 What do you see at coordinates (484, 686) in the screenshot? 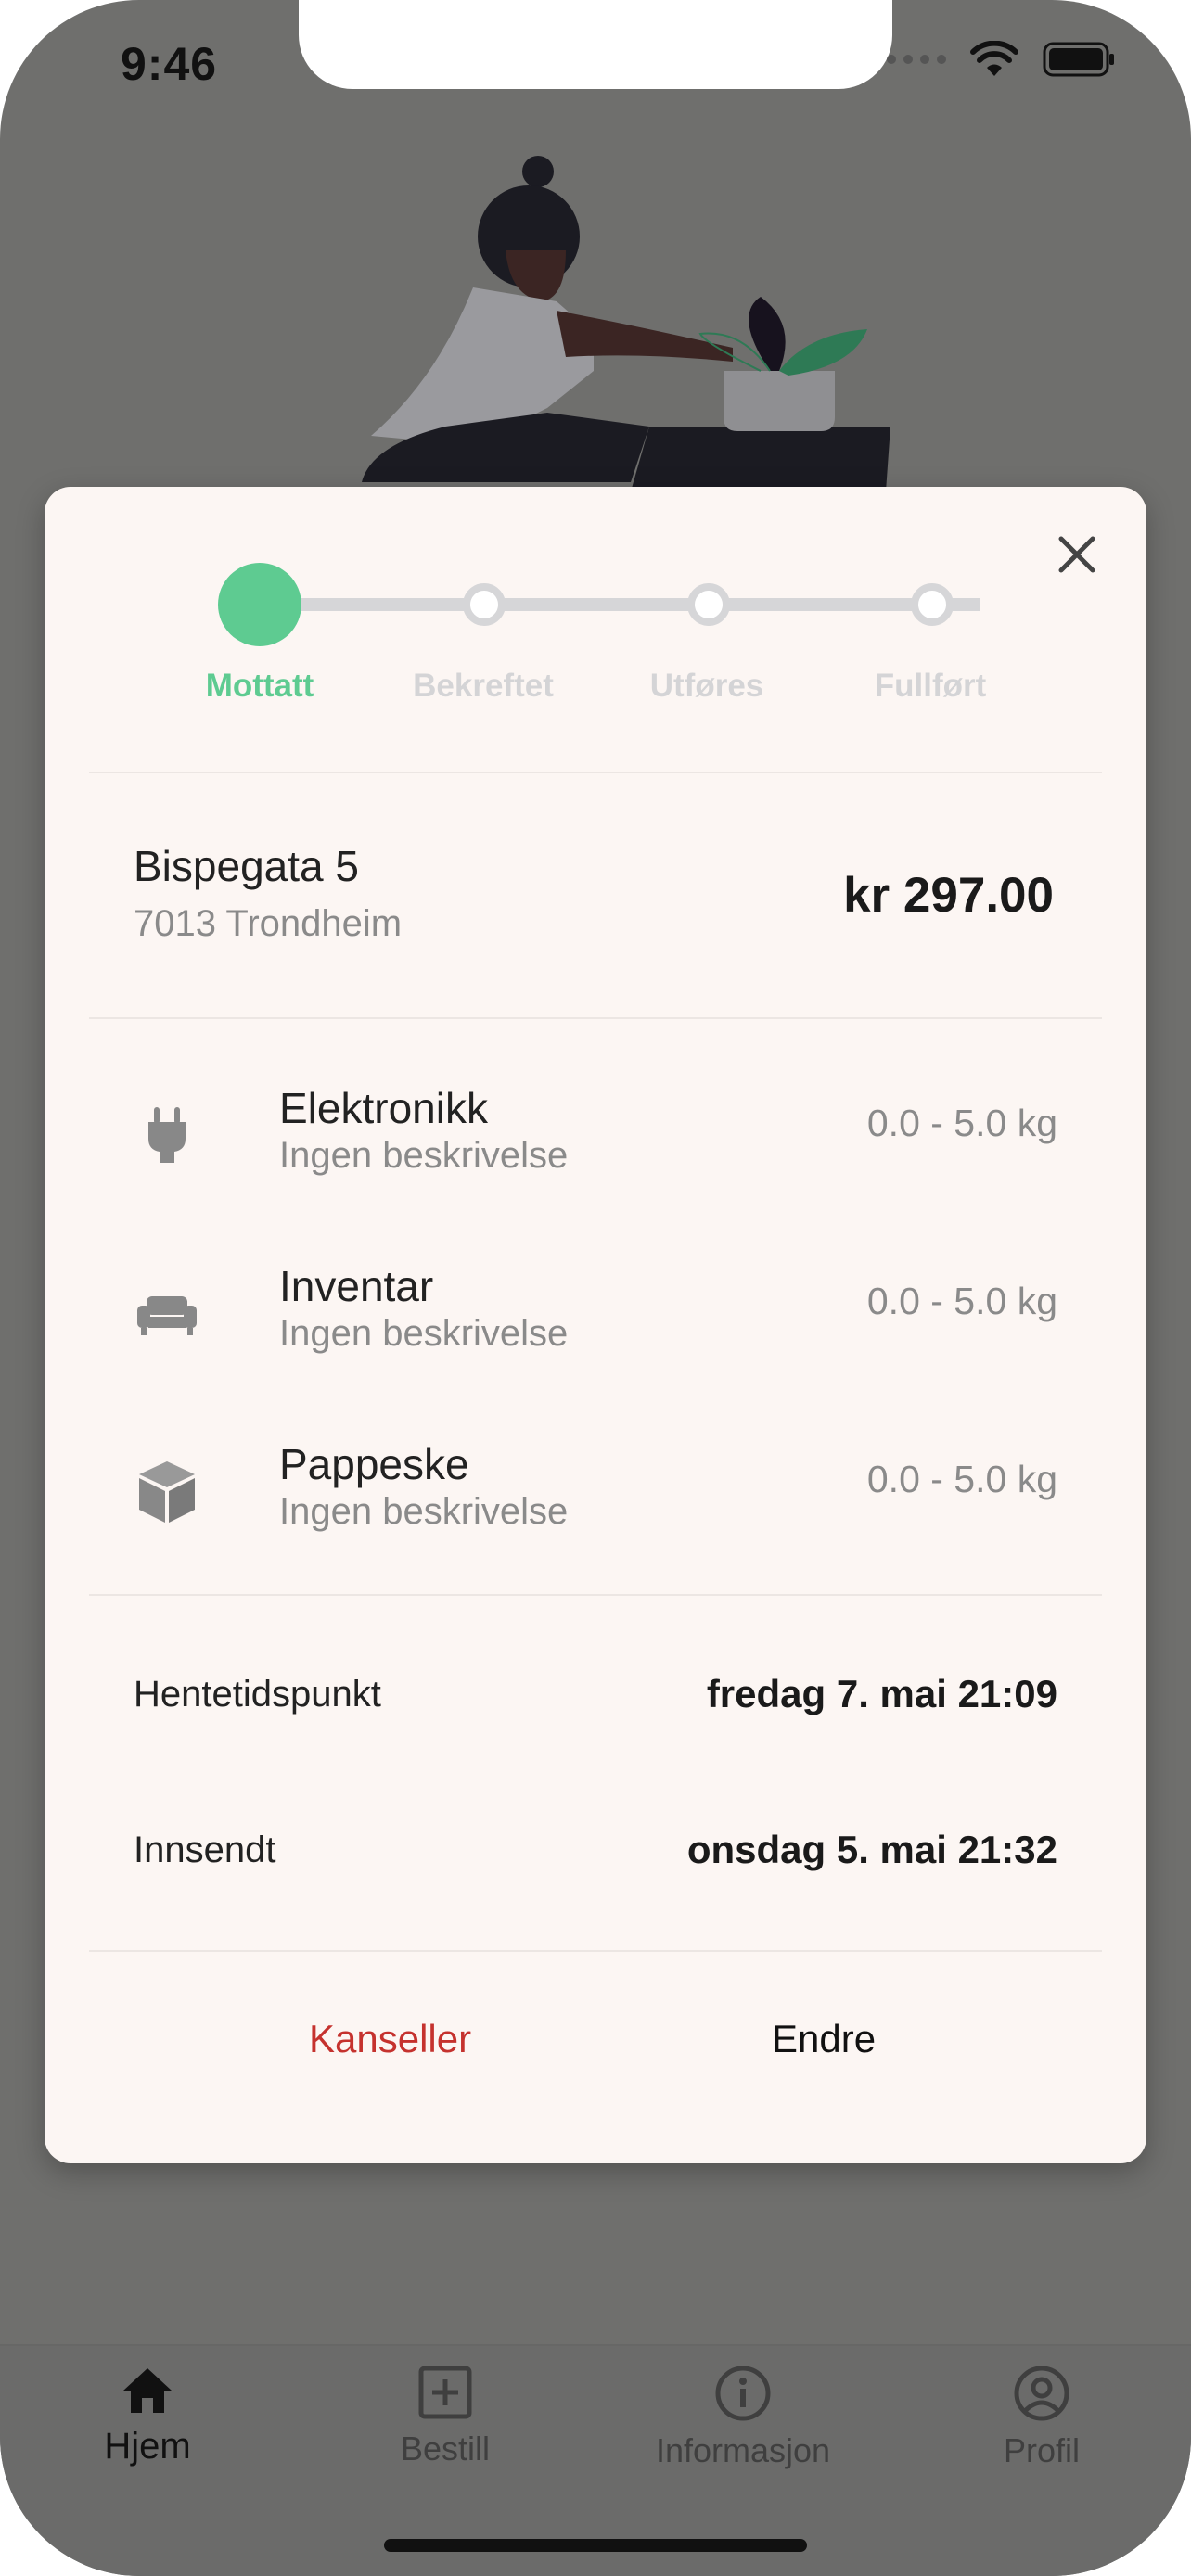
I see `step-label-bekreftet: Bekreftet` at bounding box center [484, 686].